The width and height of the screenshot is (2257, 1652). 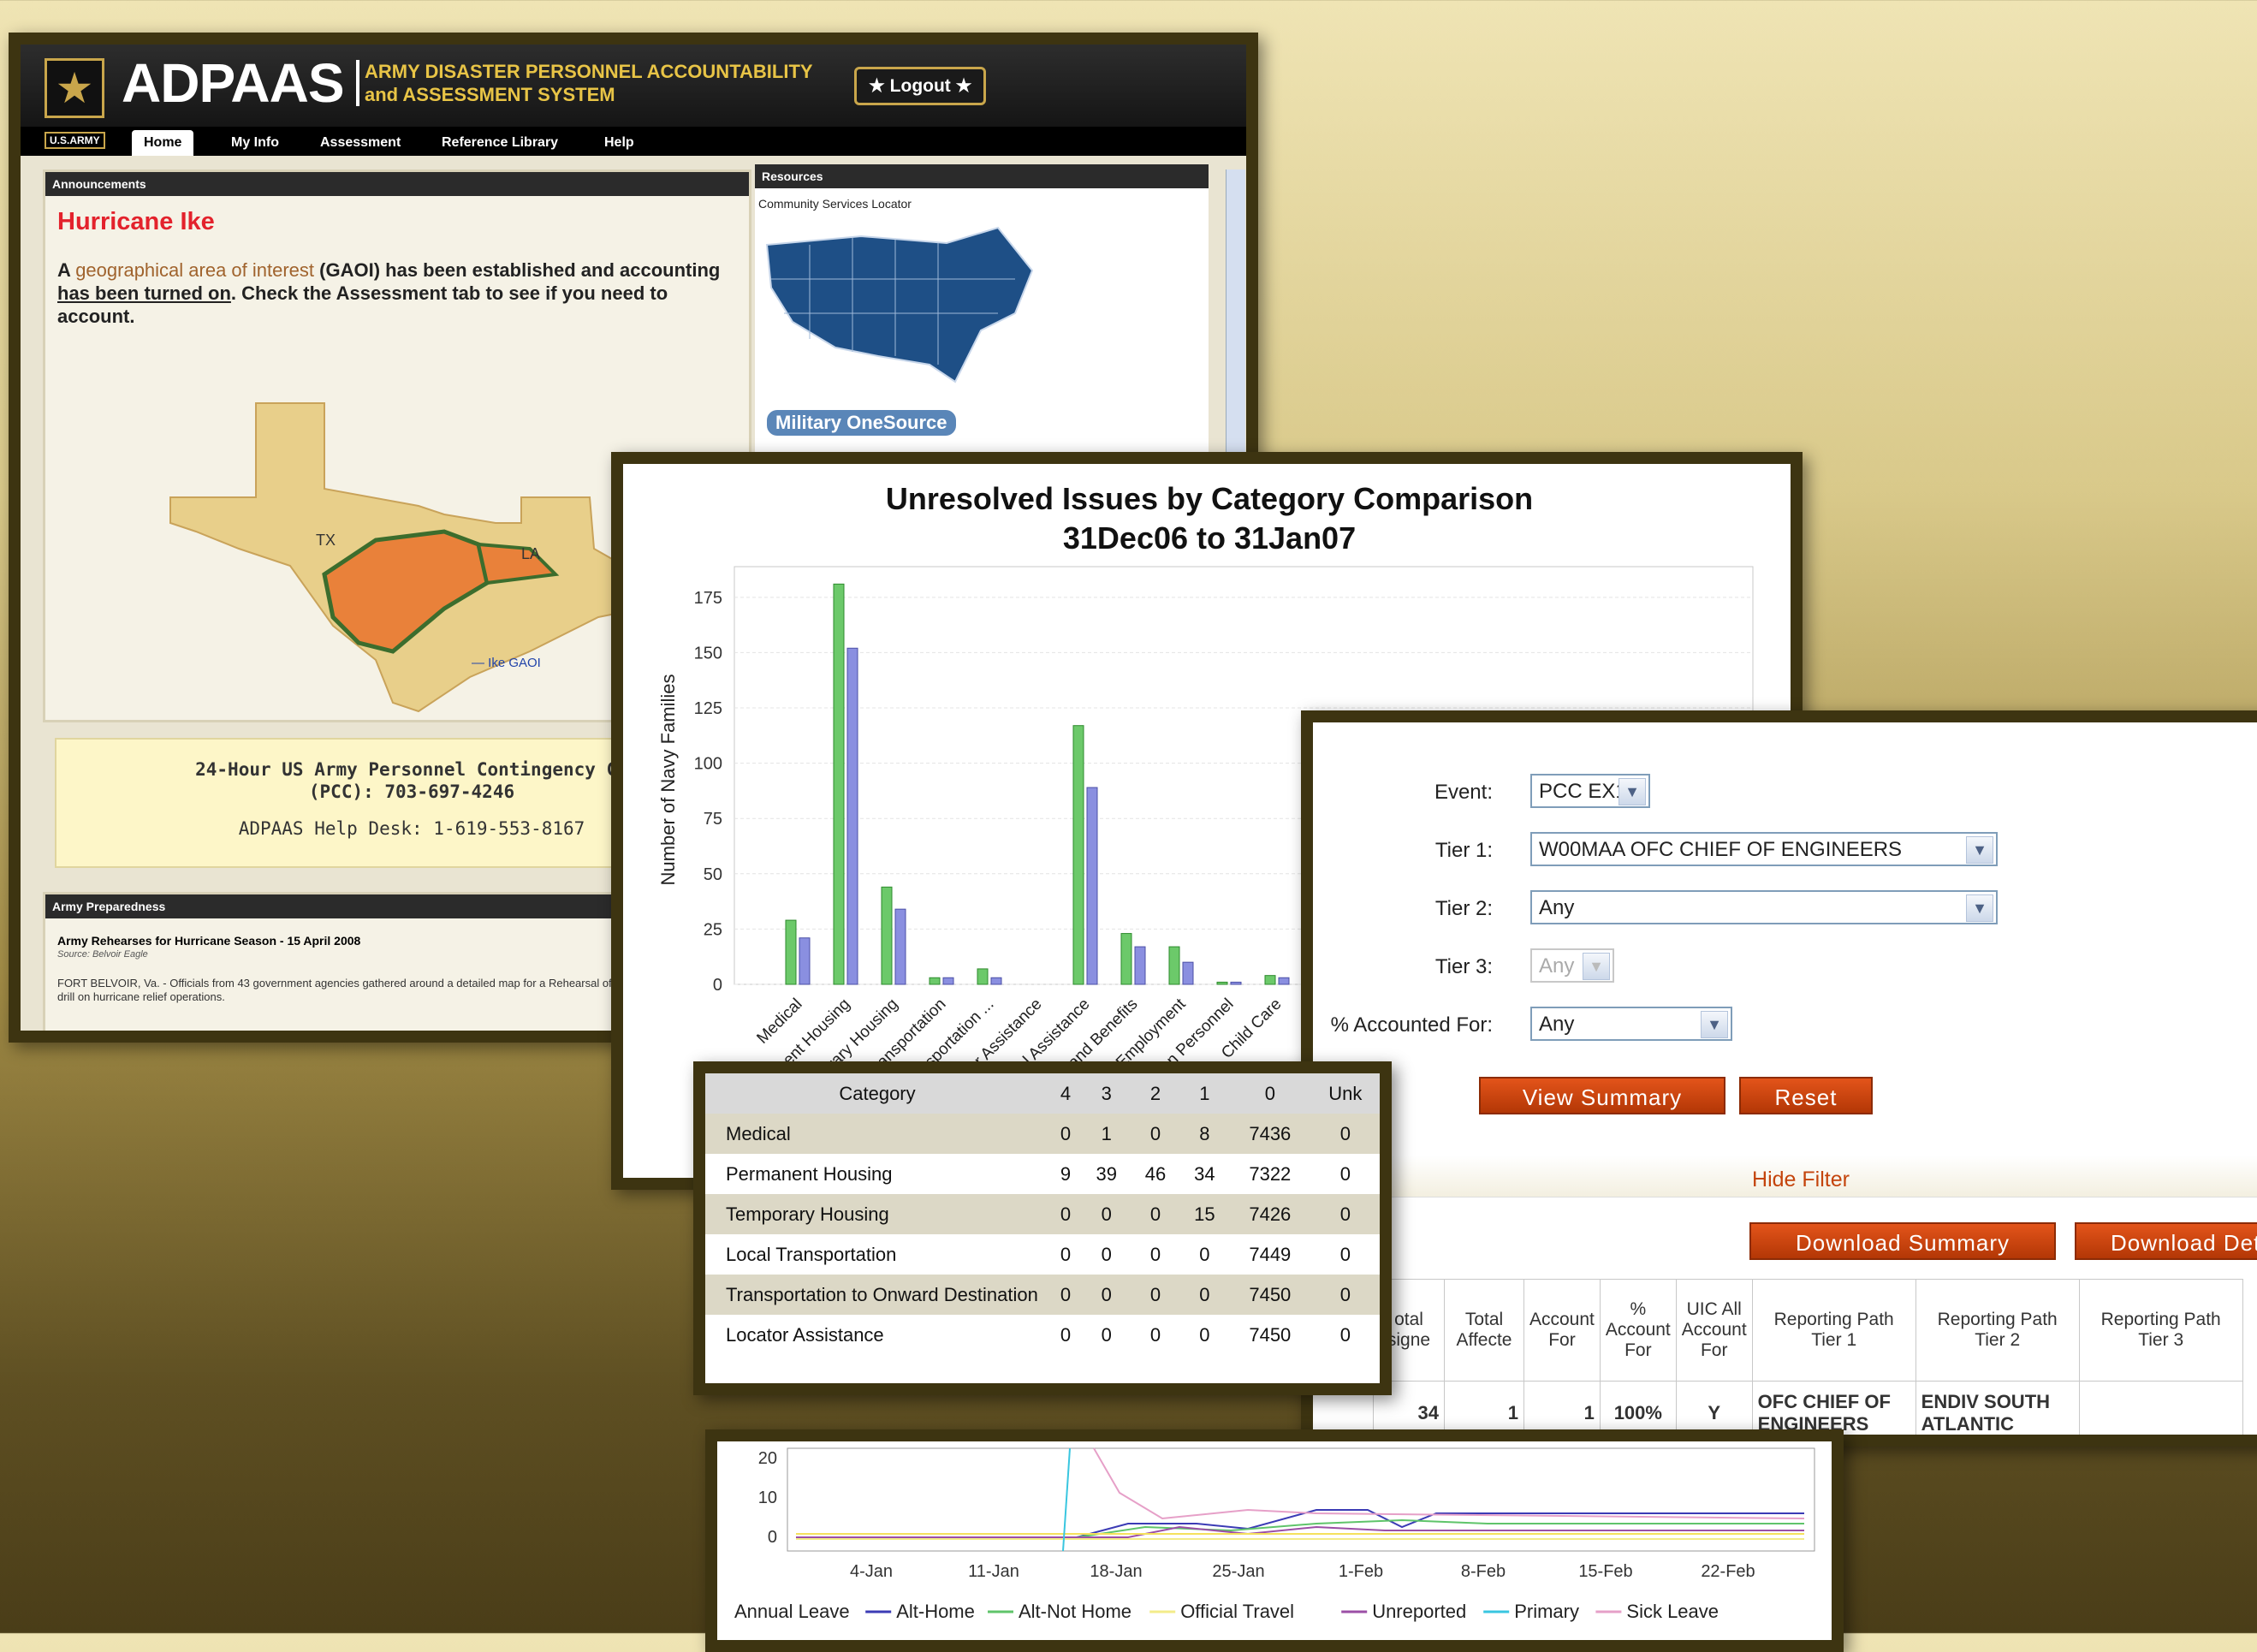 I want to click on y-tick-label: 100, so click(x=708, y=764).